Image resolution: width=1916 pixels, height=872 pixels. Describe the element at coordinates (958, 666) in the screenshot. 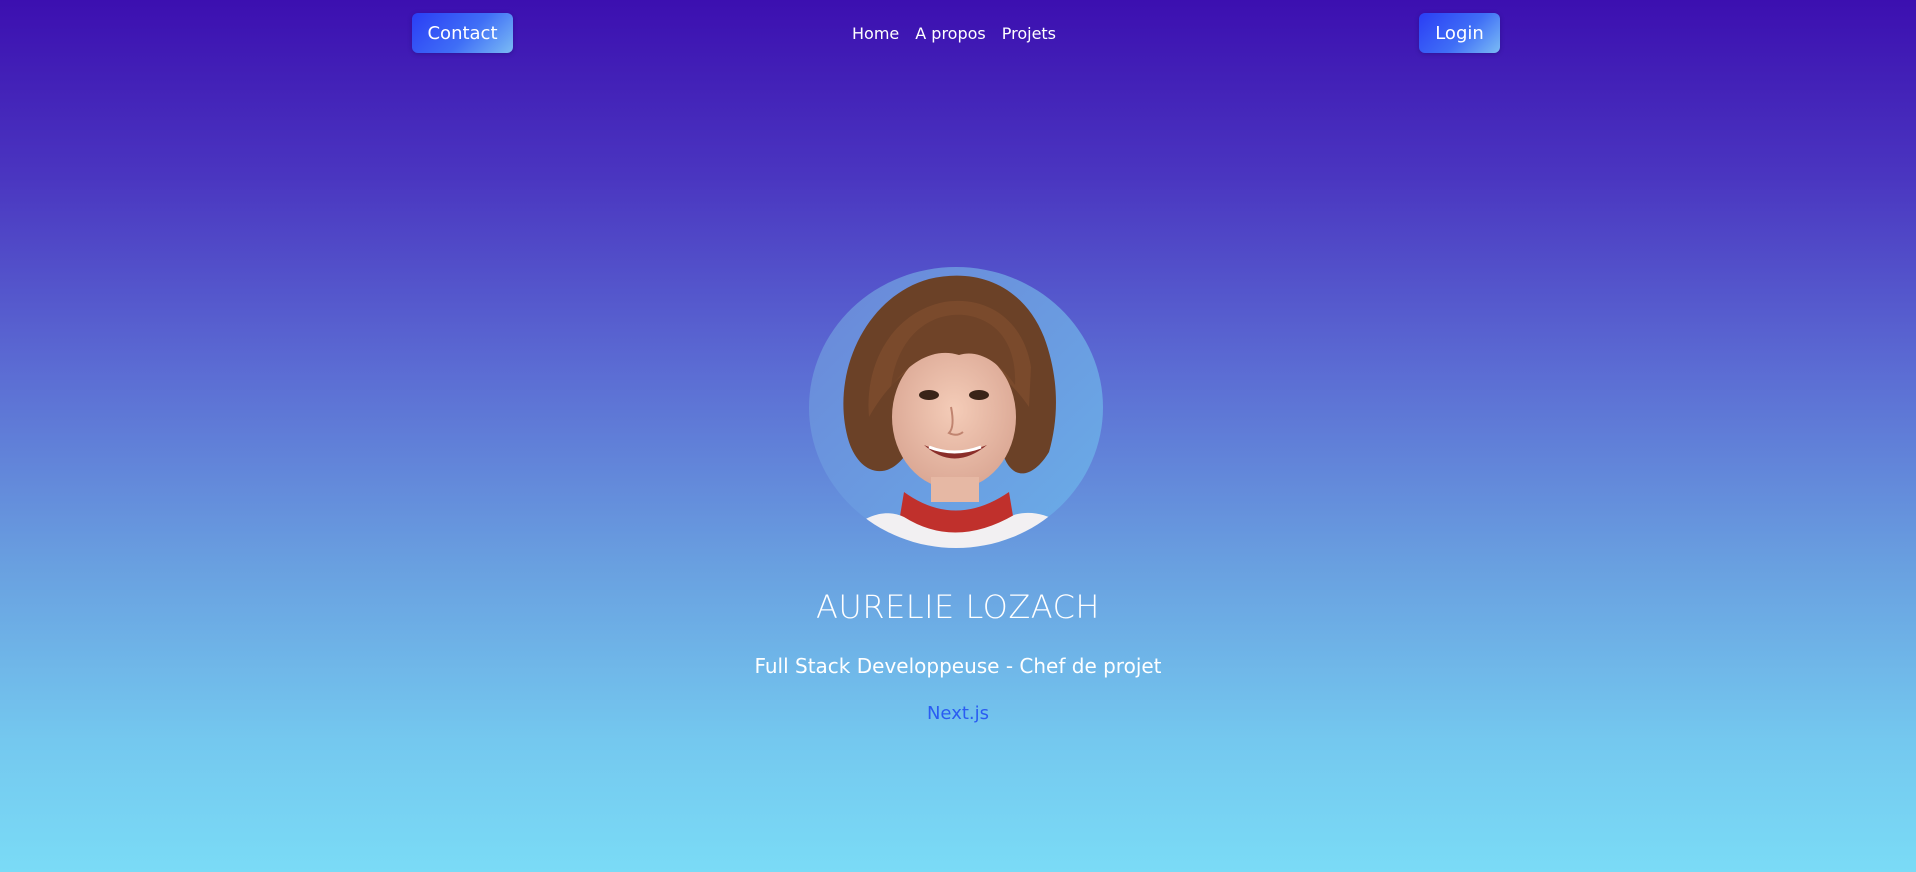

I see `profile-subtitle: Full Stack Developpeuse - Chef de projet` at that location.